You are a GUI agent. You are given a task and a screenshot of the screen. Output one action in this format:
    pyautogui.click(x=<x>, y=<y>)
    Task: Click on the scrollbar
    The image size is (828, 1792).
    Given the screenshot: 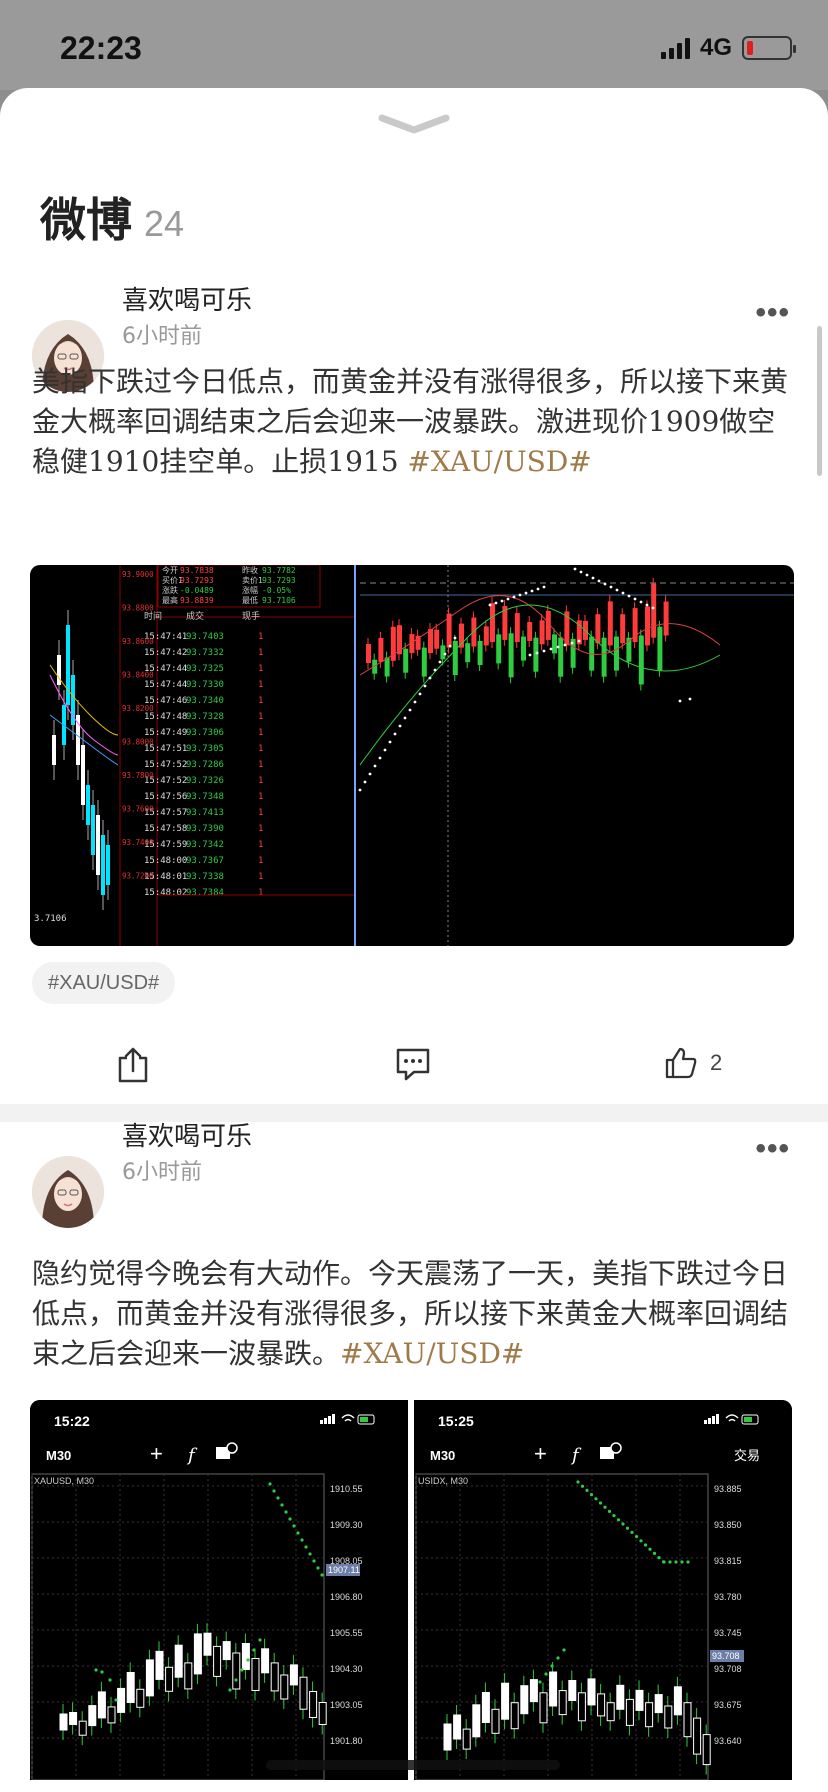 What is the action you would take?
    pyautogui.click(x=819, y=401)
    